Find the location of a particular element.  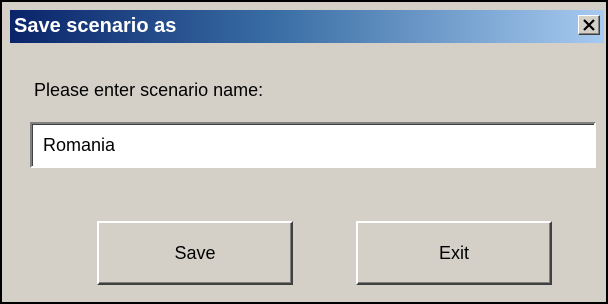

save-button-label: Save is located at coordinates (195, 252).